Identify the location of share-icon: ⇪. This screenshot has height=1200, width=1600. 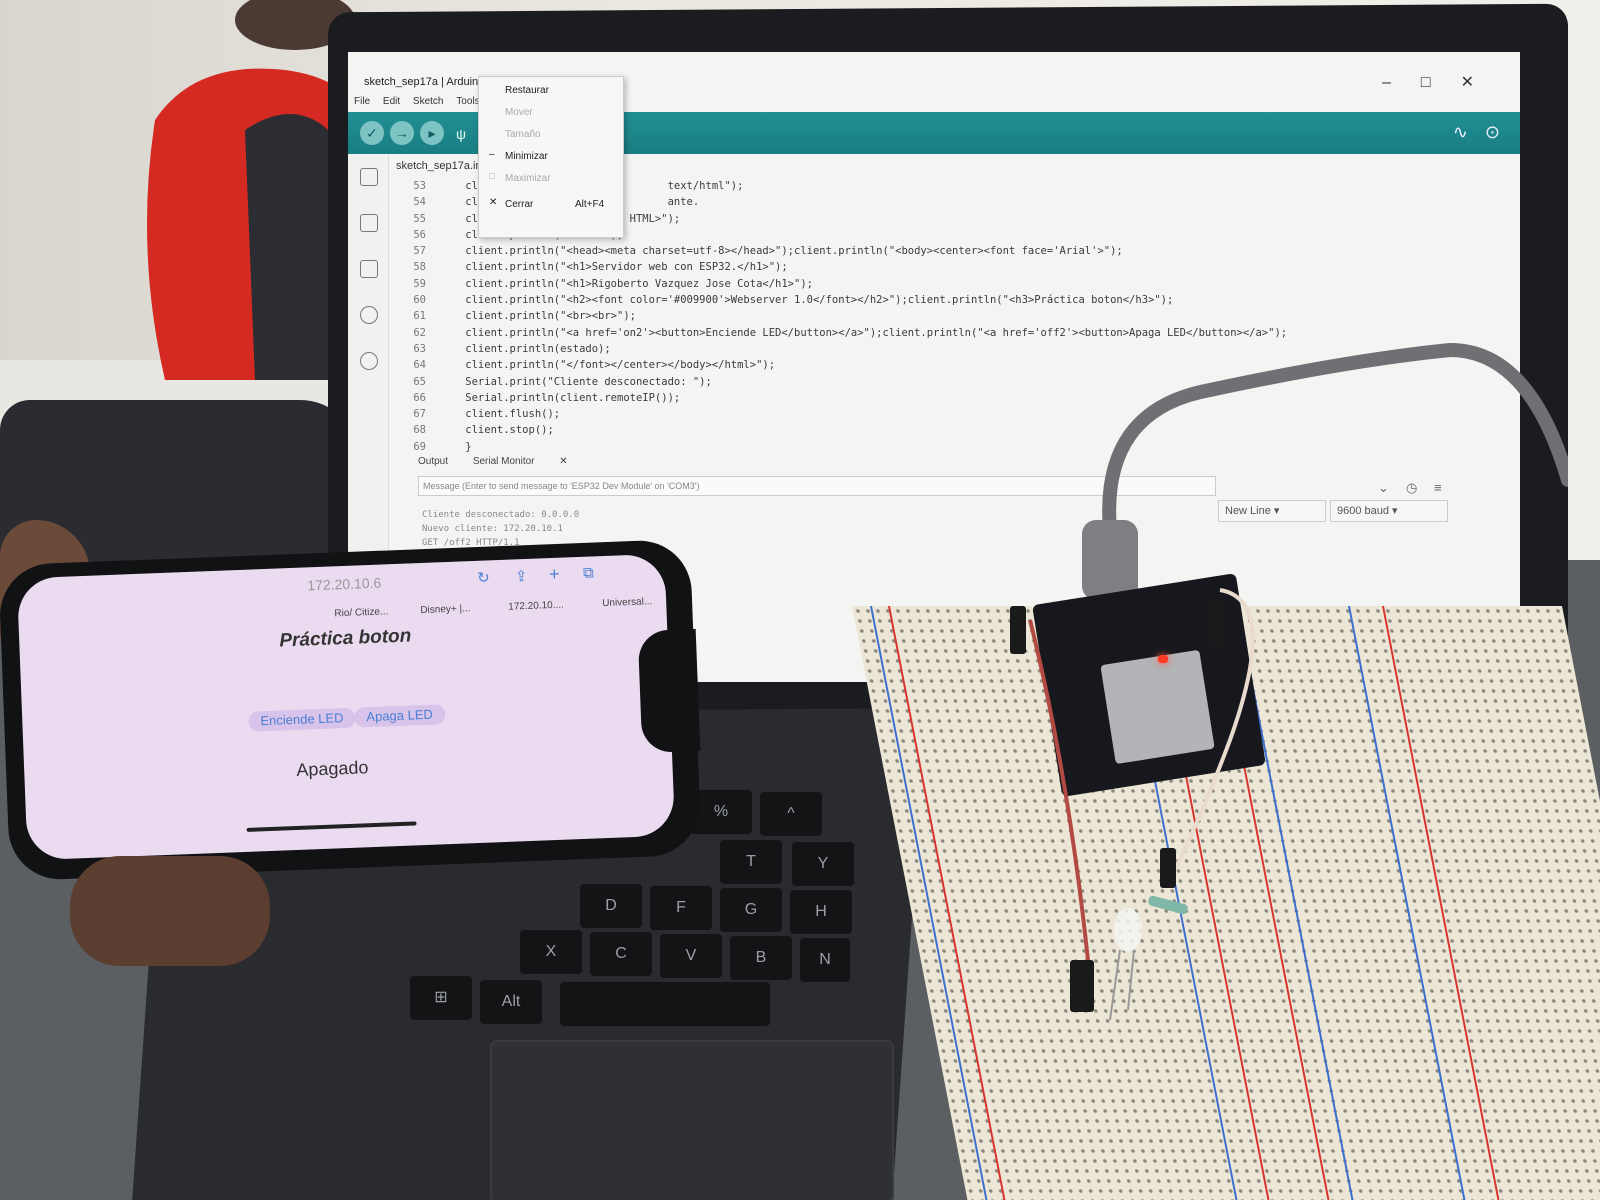
(521, 576).